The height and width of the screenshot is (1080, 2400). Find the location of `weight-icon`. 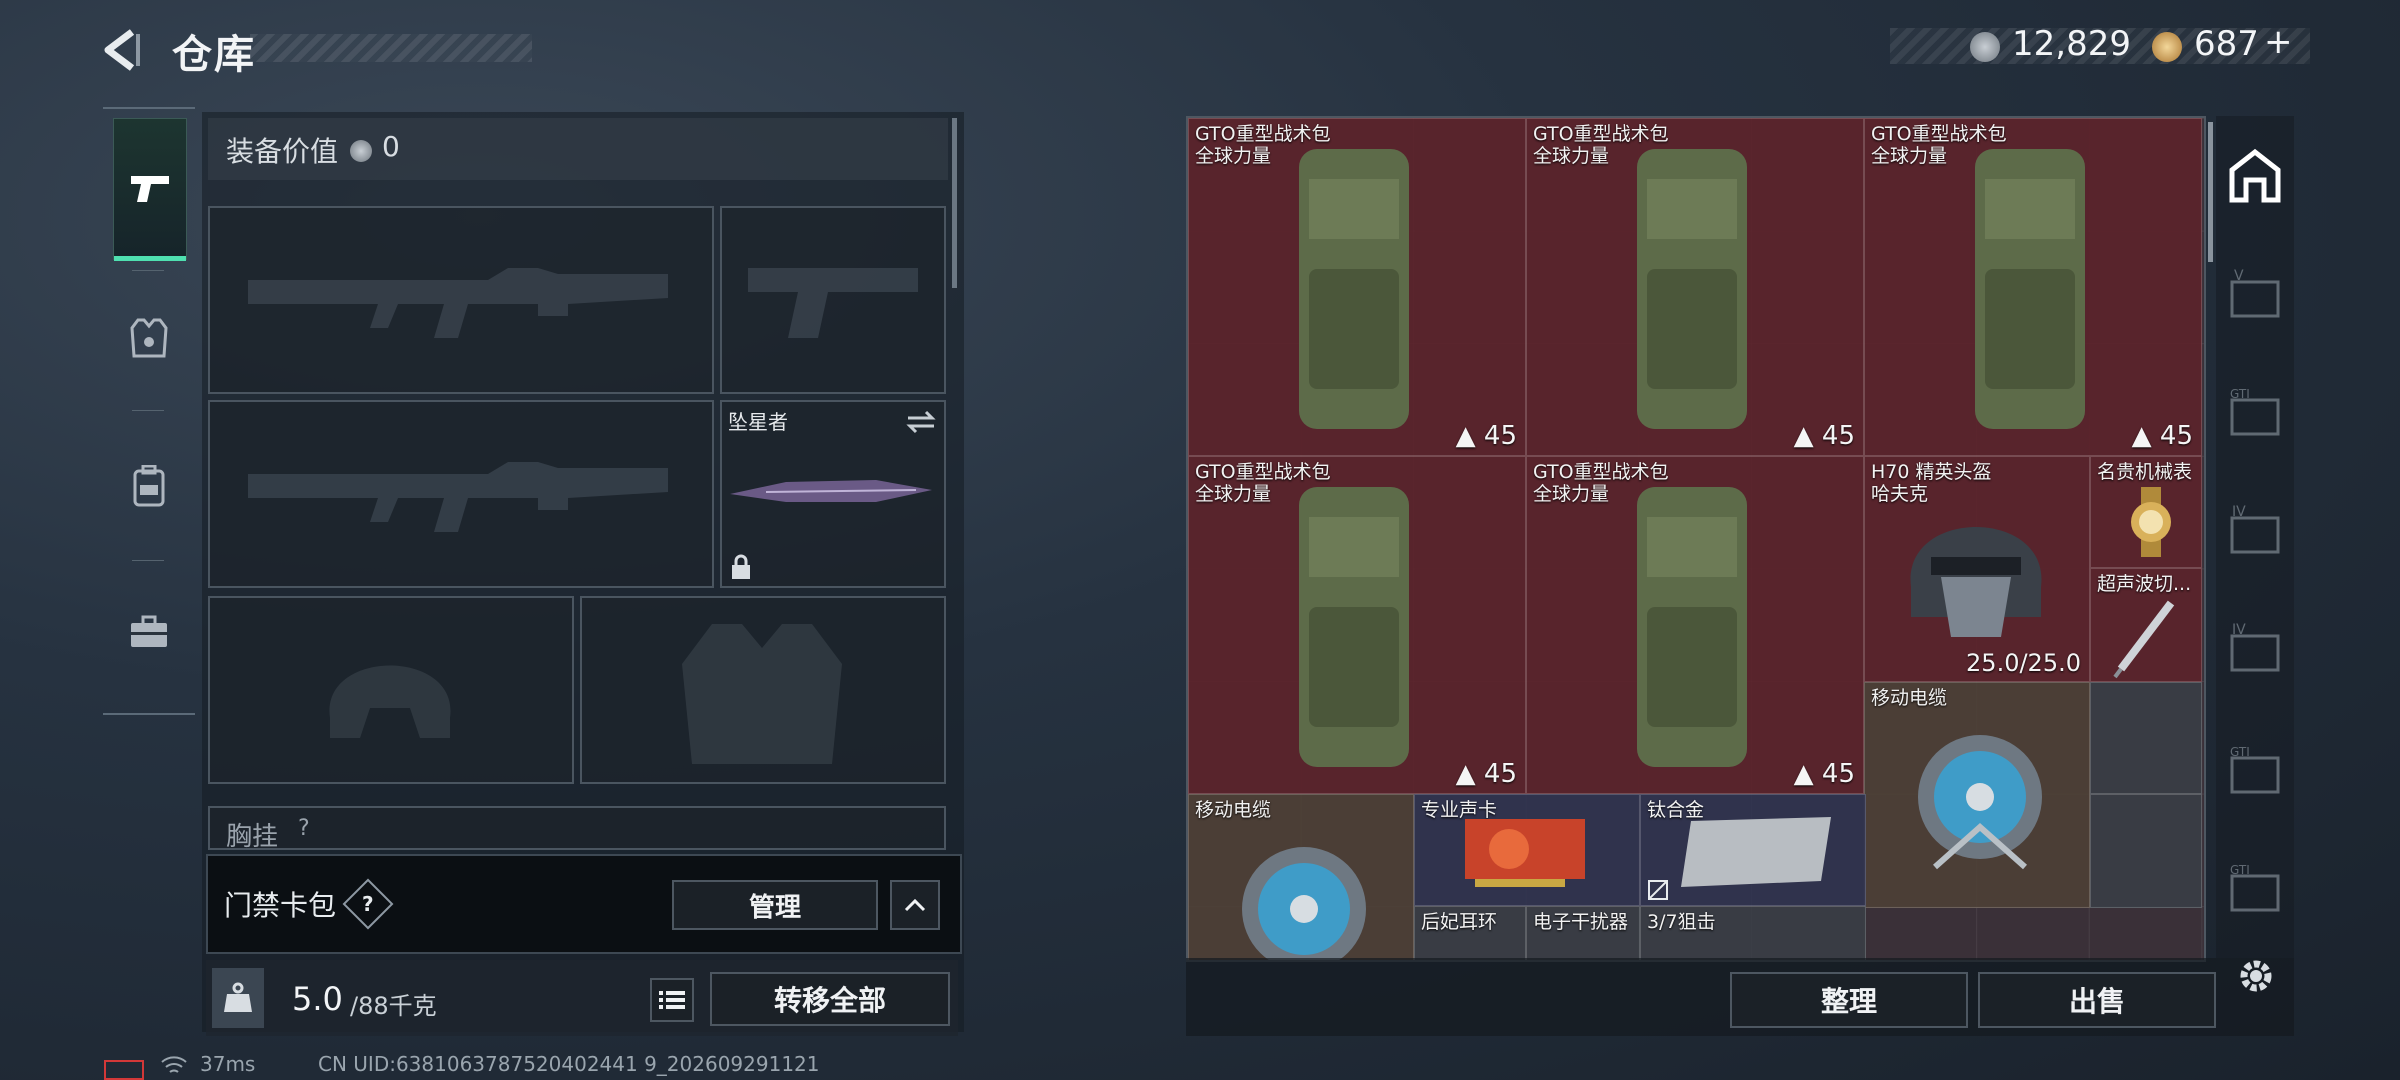

weight-icon is located at coordinates (238, 998).